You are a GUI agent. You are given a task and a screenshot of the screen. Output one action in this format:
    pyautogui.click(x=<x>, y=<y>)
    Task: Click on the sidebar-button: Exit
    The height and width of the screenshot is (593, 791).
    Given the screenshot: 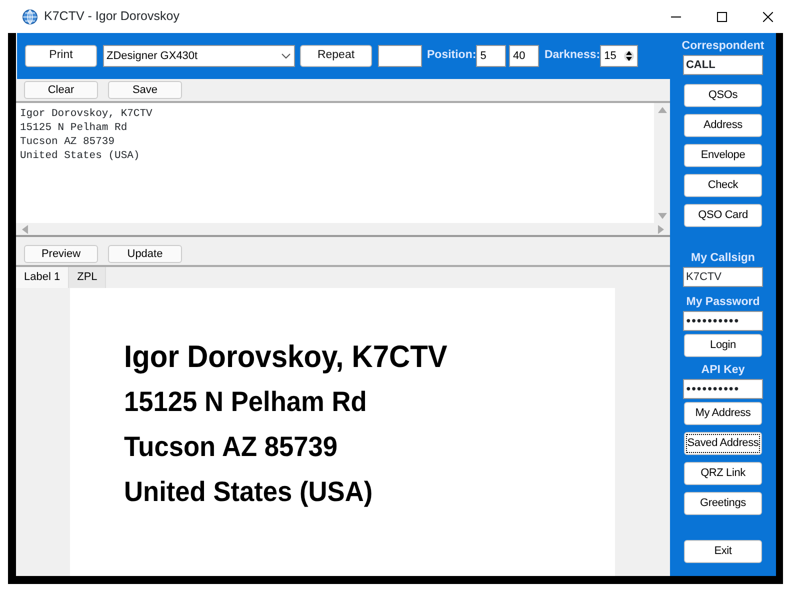 What is the action you would take?
    pyautogui.click(x=723, y=551)
    